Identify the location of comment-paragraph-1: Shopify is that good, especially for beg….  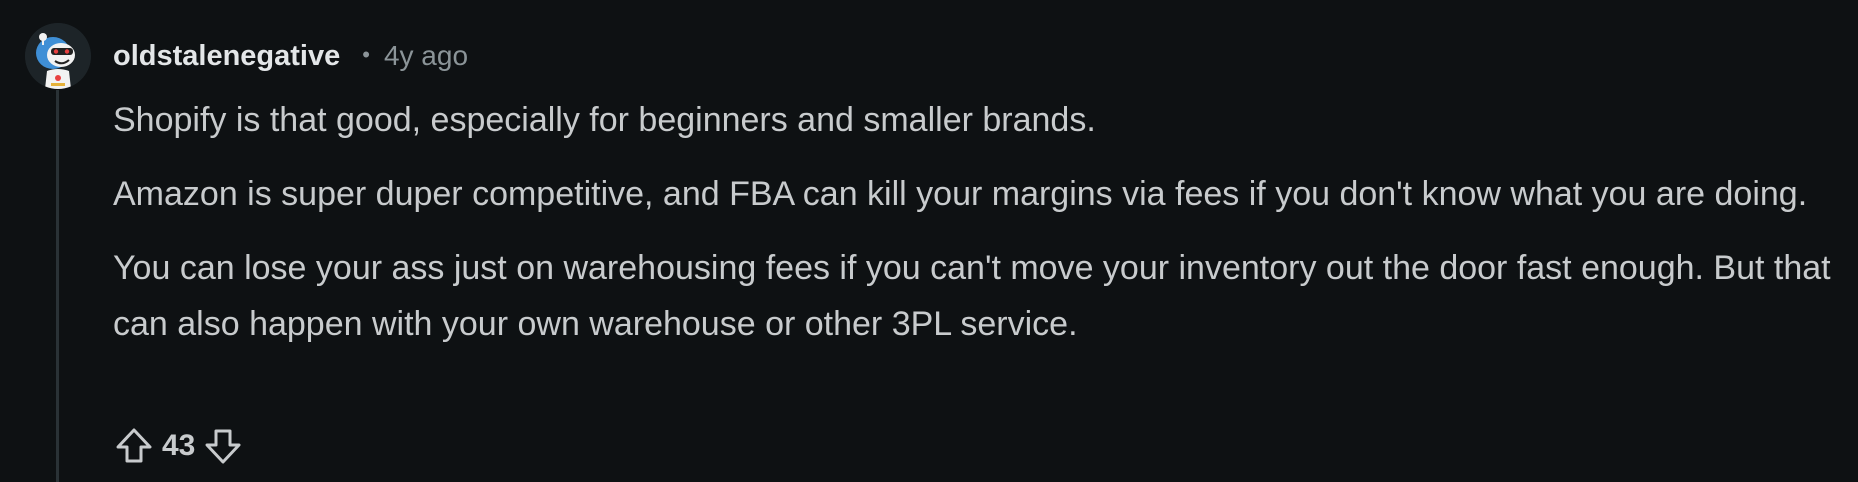
(604, 120).